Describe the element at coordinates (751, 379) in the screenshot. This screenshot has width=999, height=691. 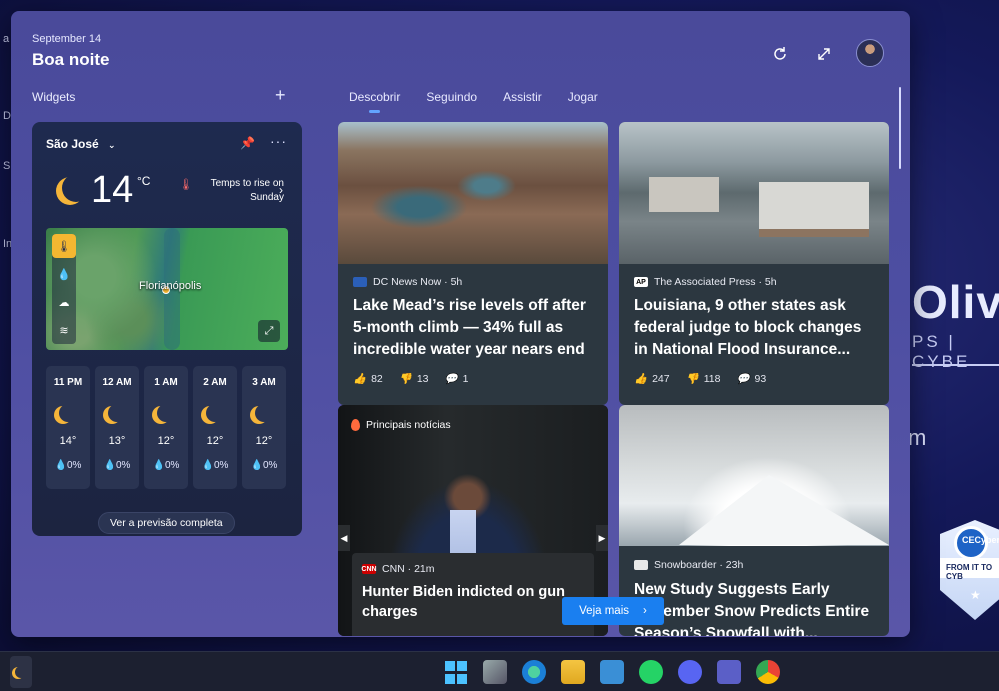
I see `comment-button: 💬 93` at that location.